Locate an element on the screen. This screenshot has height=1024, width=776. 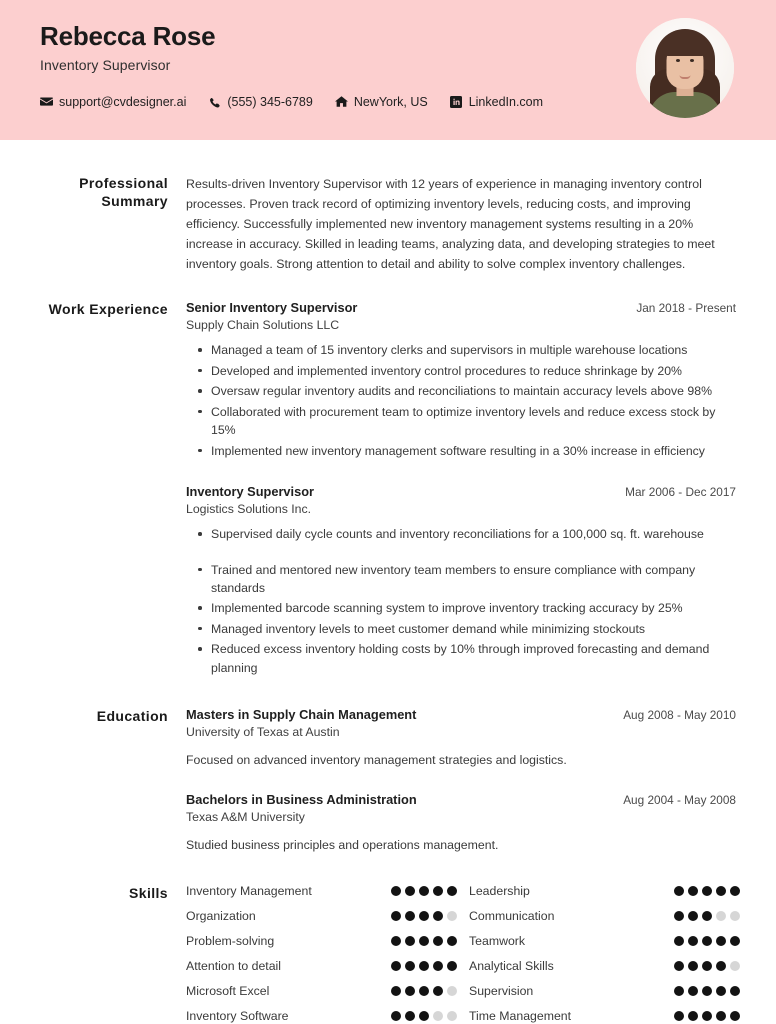
education-date: Aug 2008 - May 2010 is located at coordinates (679, 715).